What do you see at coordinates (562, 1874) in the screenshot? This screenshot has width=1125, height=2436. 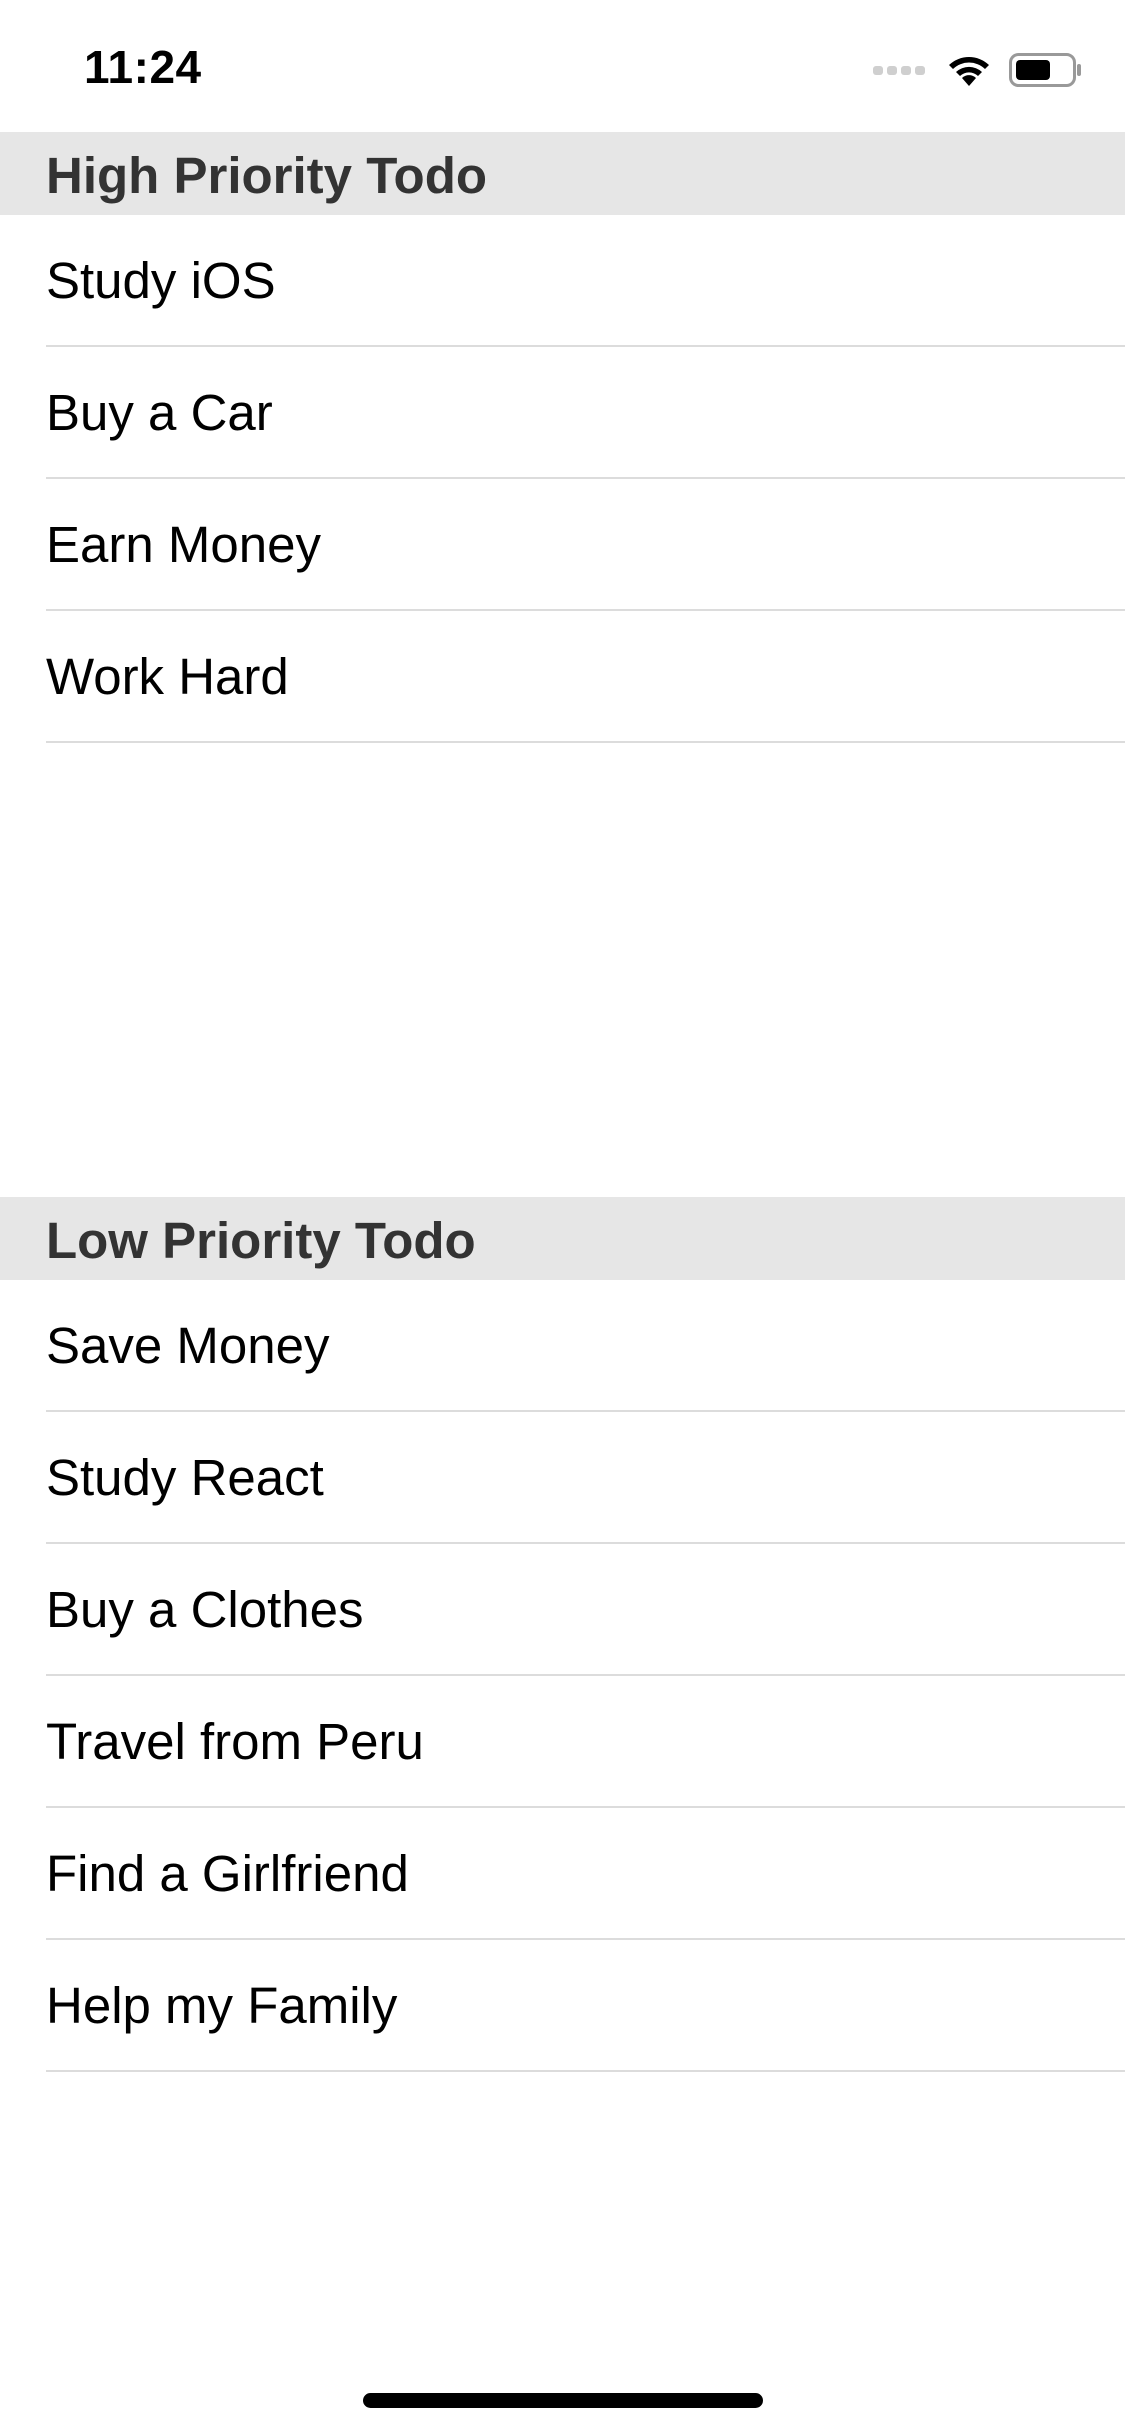 I see `list-item: Find a Girlfriend` at bounding box center [562, 1874].